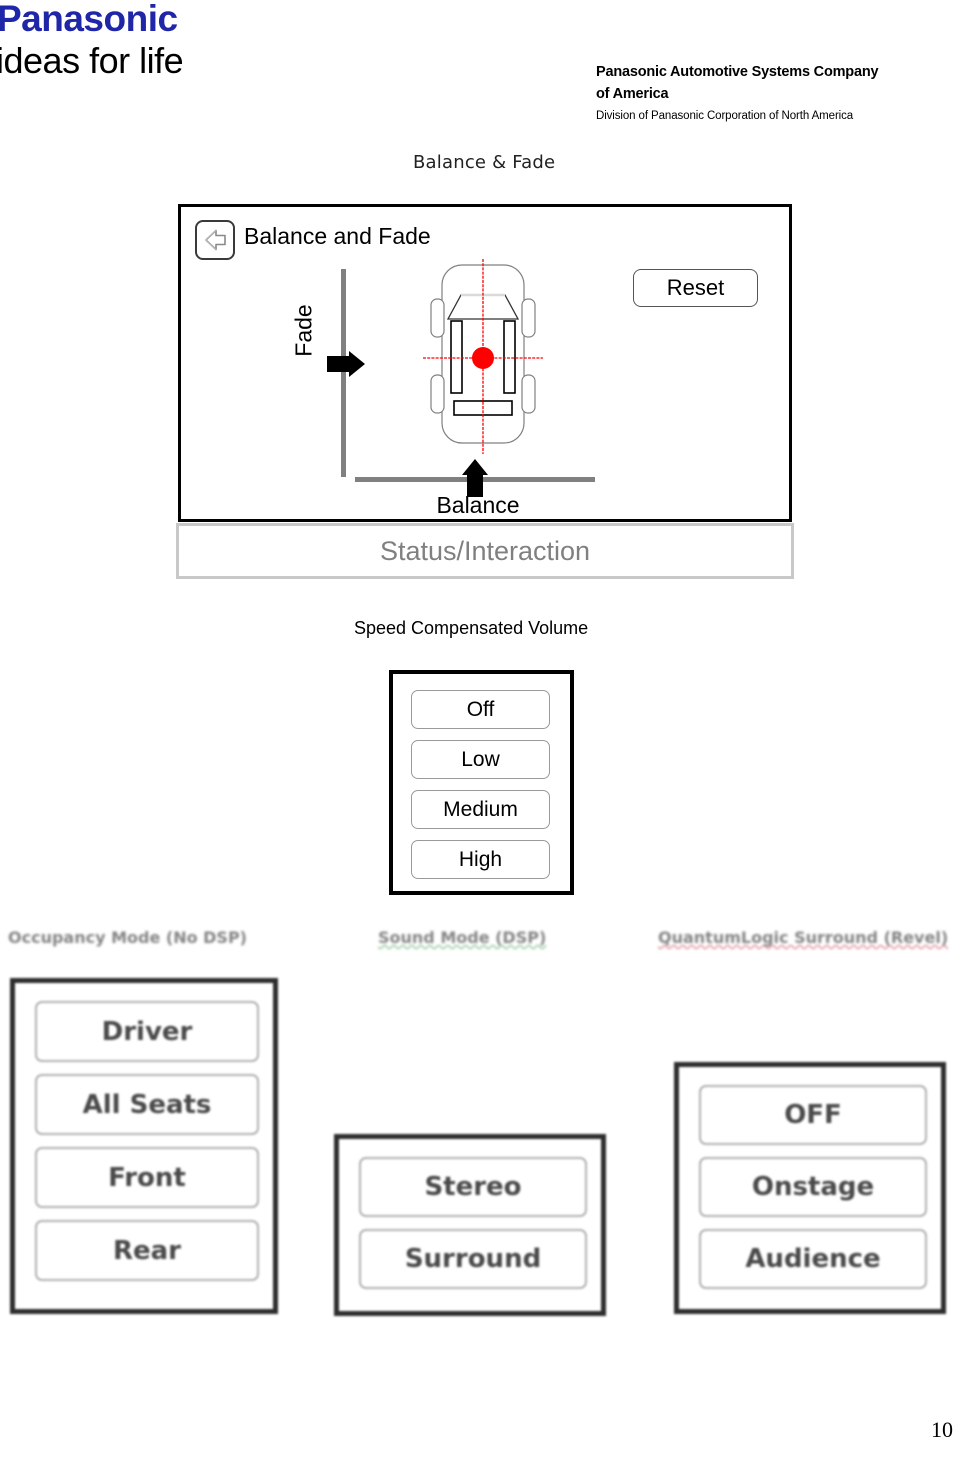 This screenshot has height=1457, width=971. I want to click on panel-title: Balance and Fade, so click(337, 236).